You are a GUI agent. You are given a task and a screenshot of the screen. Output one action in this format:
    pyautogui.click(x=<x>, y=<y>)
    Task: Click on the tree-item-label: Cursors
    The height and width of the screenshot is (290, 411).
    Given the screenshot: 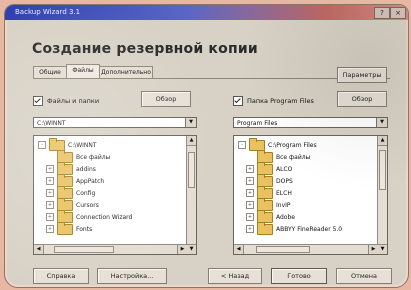 What is the action you would take?
    pyautogui.click(x=87, y=205)
    